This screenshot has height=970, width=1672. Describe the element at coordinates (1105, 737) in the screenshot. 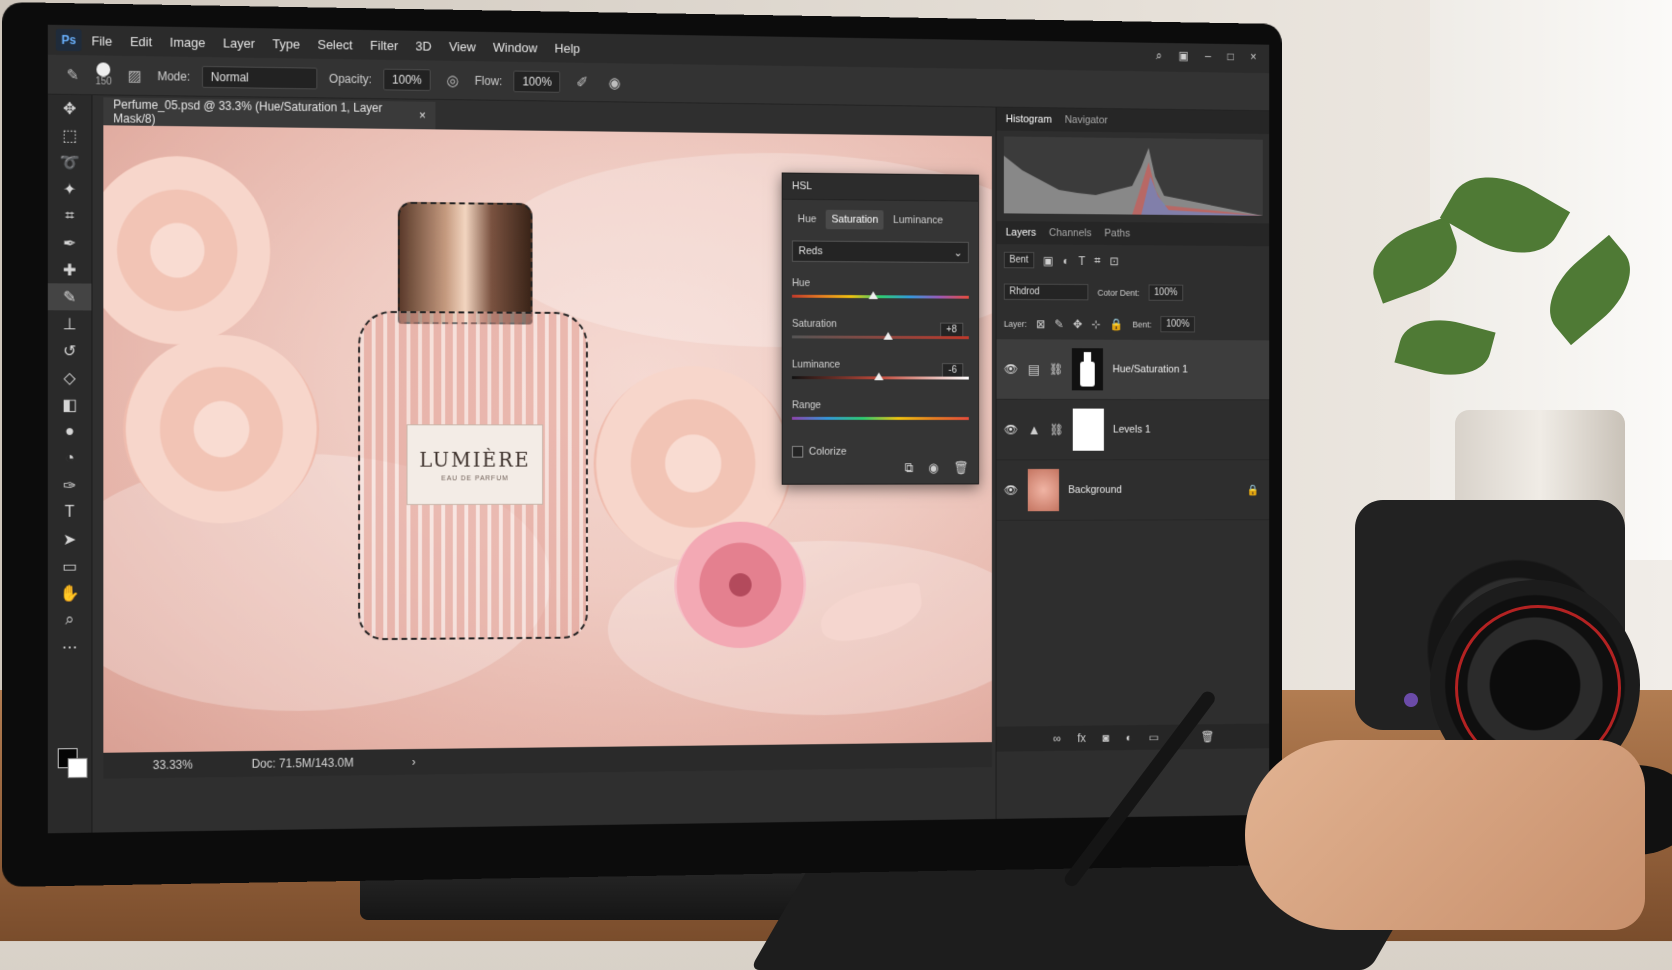

I see `add-mask-icon: ◙` at that location.